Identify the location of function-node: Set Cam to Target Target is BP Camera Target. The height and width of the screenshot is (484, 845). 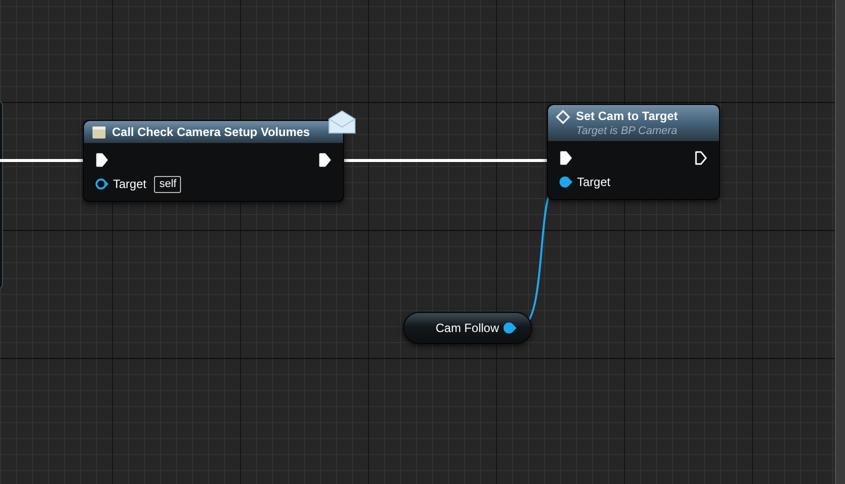
(633, 152).